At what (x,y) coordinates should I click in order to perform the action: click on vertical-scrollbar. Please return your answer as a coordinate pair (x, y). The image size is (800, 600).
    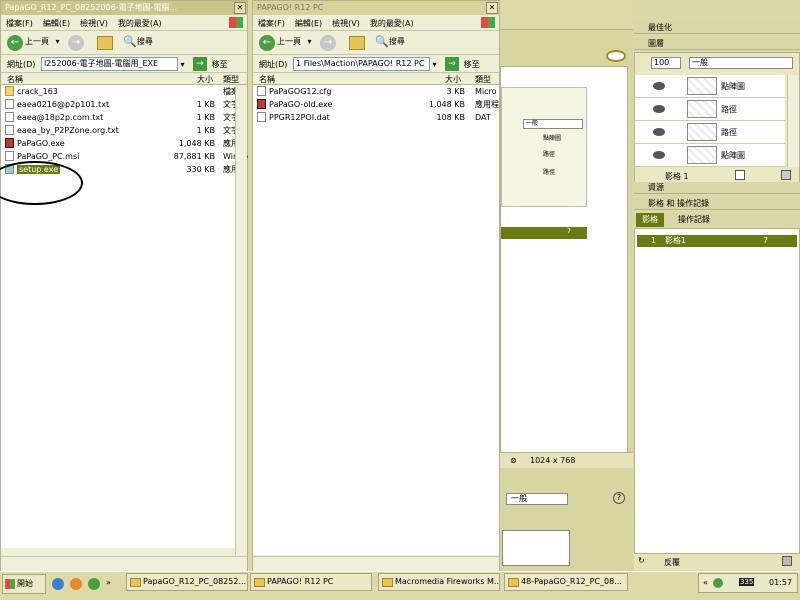
    Looking at the image, I should click on (241, 321).